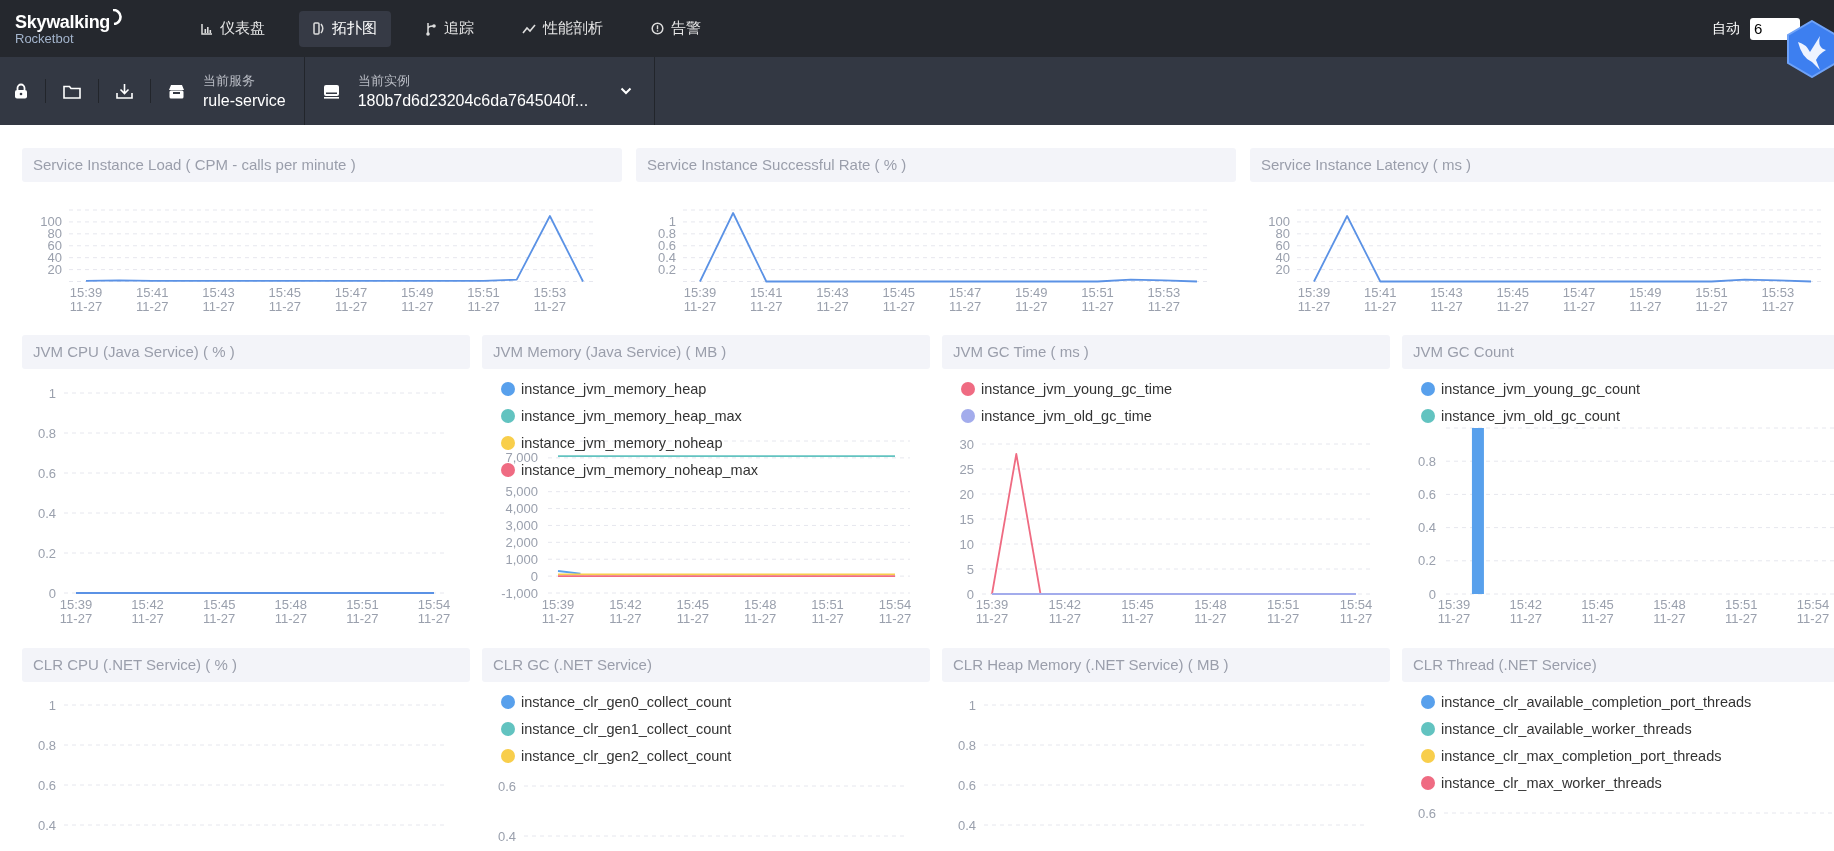 The width and height of the screenshot is (1834, 851). What do you see at coordinates (233, 28) in the screenshot?
I see `nav-tab: 仪表盘` at bounding box center [233, 28].